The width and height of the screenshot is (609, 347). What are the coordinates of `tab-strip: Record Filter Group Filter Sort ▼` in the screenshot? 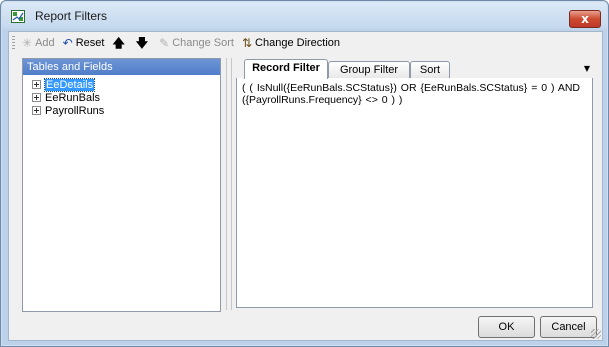 It's located at (414, 68).